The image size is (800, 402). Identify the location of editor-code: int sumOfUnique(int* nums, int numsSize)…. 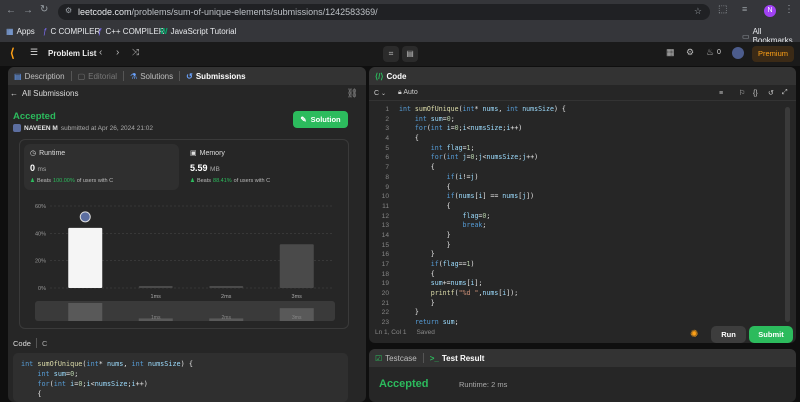
(482, 216).